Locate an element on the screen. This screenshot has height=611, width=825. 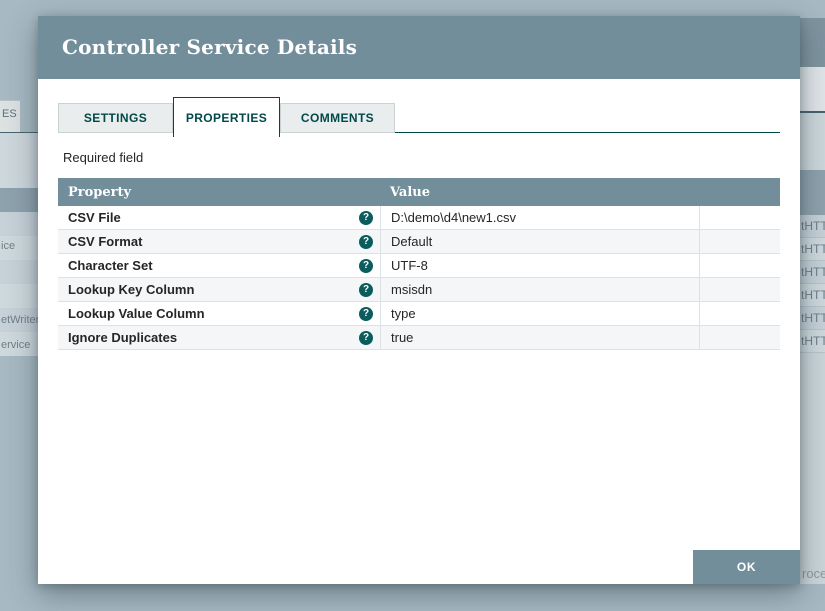
property-cell: CSV File ? is located at coordinates (219, 217).